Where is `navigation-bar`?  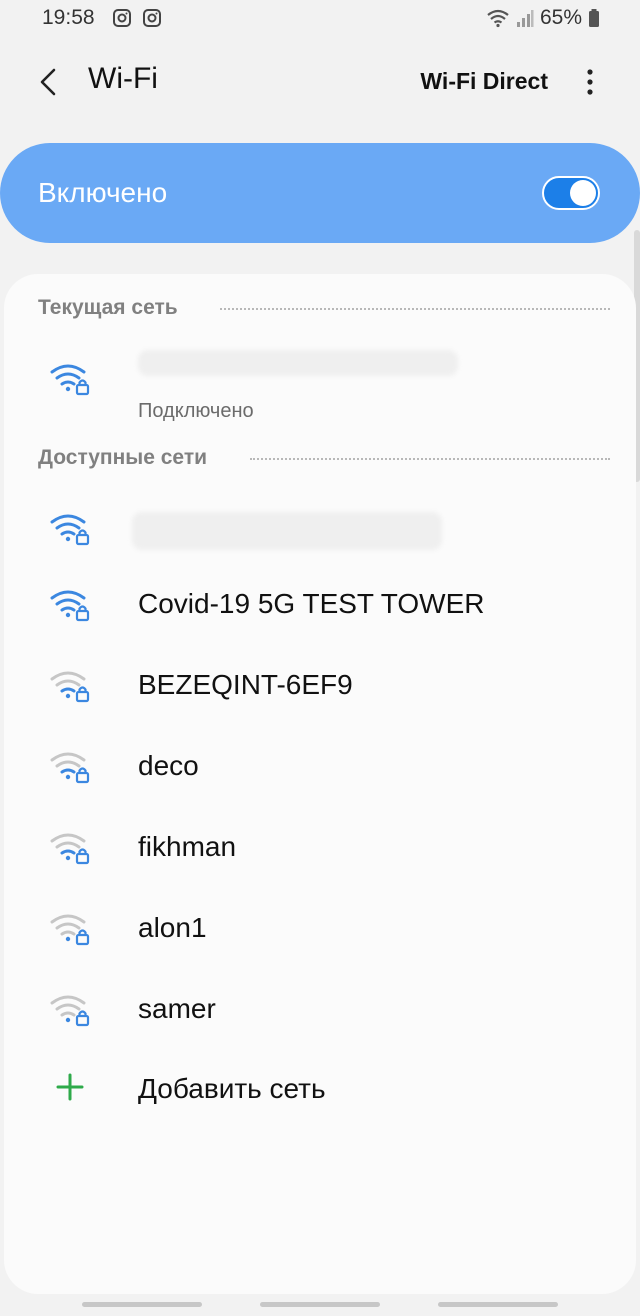 navigation-bar is located at coordinates (320, 1306).